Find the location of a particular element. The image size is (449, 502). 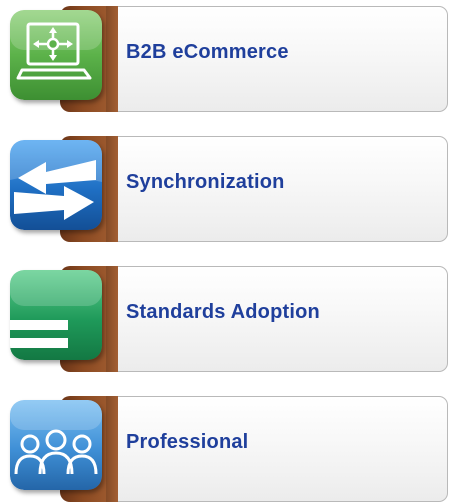

item-label: Synchronization is located at coordinates (205, 182).